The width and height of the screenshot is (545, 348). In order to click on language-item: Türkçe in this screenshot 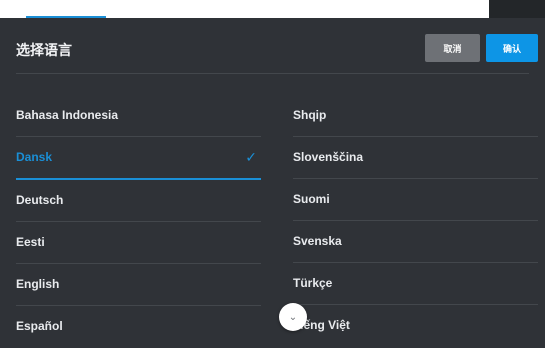, I will do `click(415, 284)`.